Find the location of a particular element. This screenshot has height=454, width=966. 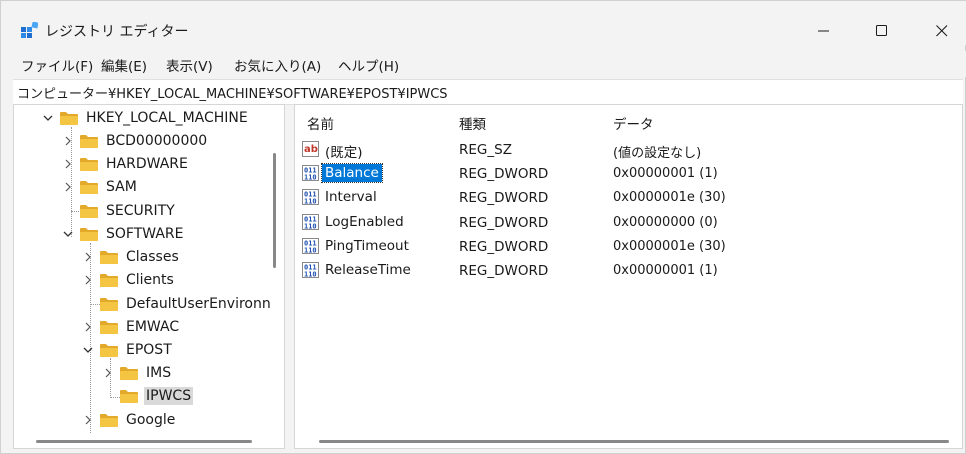

value-name: Balance is located at coordinates (352, 173).